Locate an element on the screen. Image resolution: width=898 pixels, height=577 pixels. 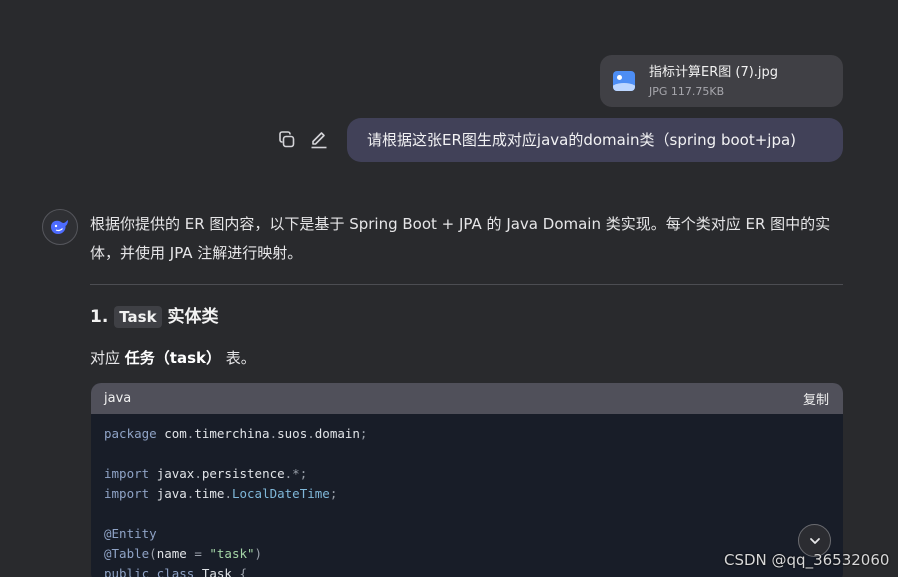
code-line: @Entity is located at coordinates (130, 533).